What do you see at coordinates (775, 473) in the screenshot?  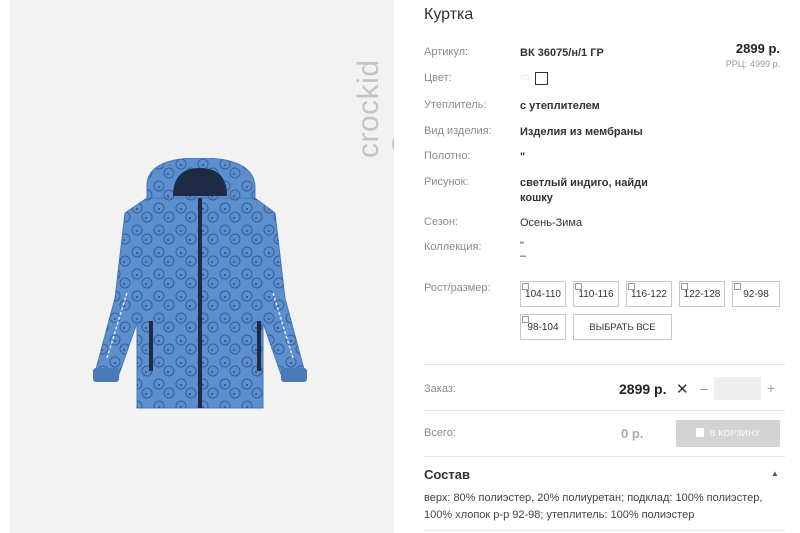 I see `collapse-arrow-icon: ▲` at bounding box center [775, 473].